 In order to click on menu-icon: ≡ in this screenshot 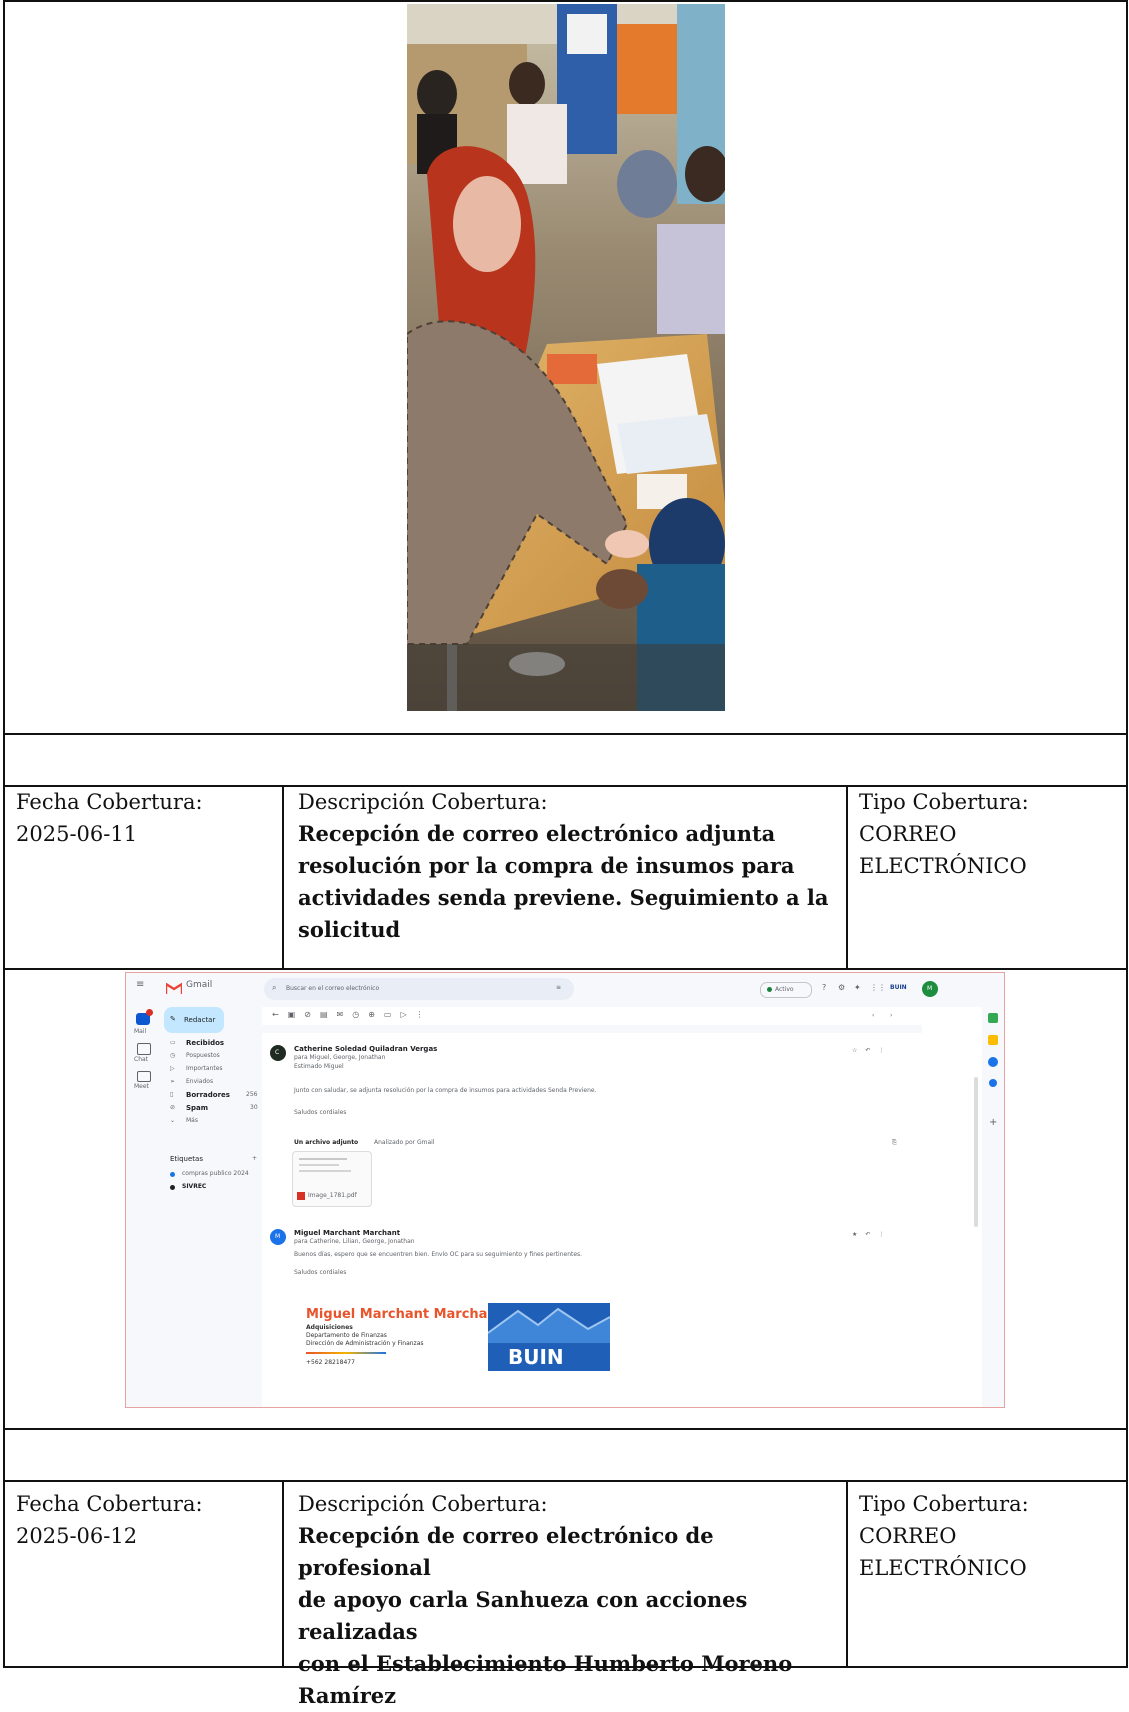, I will do `click(140, 985)`.